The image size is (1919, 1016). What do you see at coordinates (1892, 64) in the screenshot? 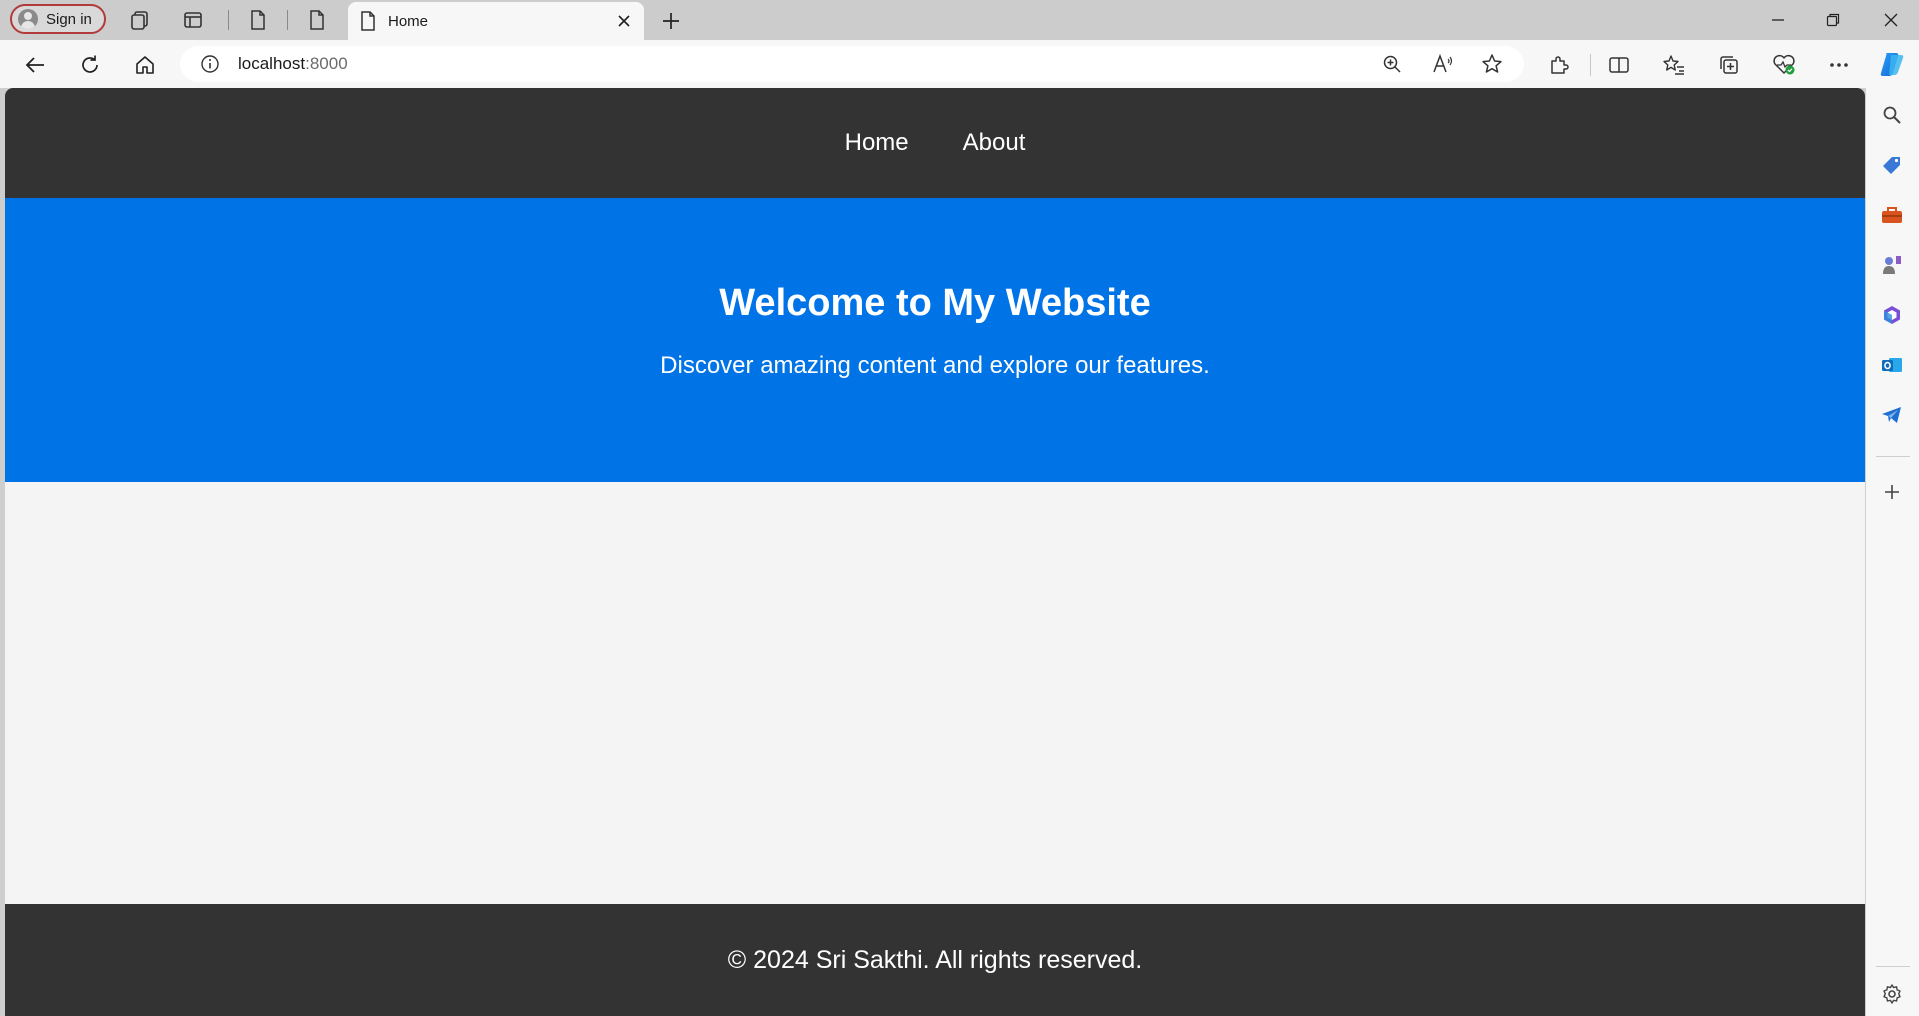
I see `copilot-icon` at bounding box center [1892, 64].